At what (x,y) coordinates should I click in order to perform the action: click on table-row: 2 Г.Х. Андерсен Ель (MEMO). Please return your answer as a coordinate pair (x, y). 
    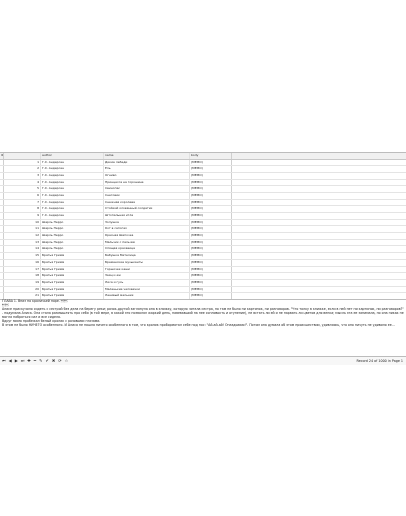
    Looking at the image, I should click on (203, 169).